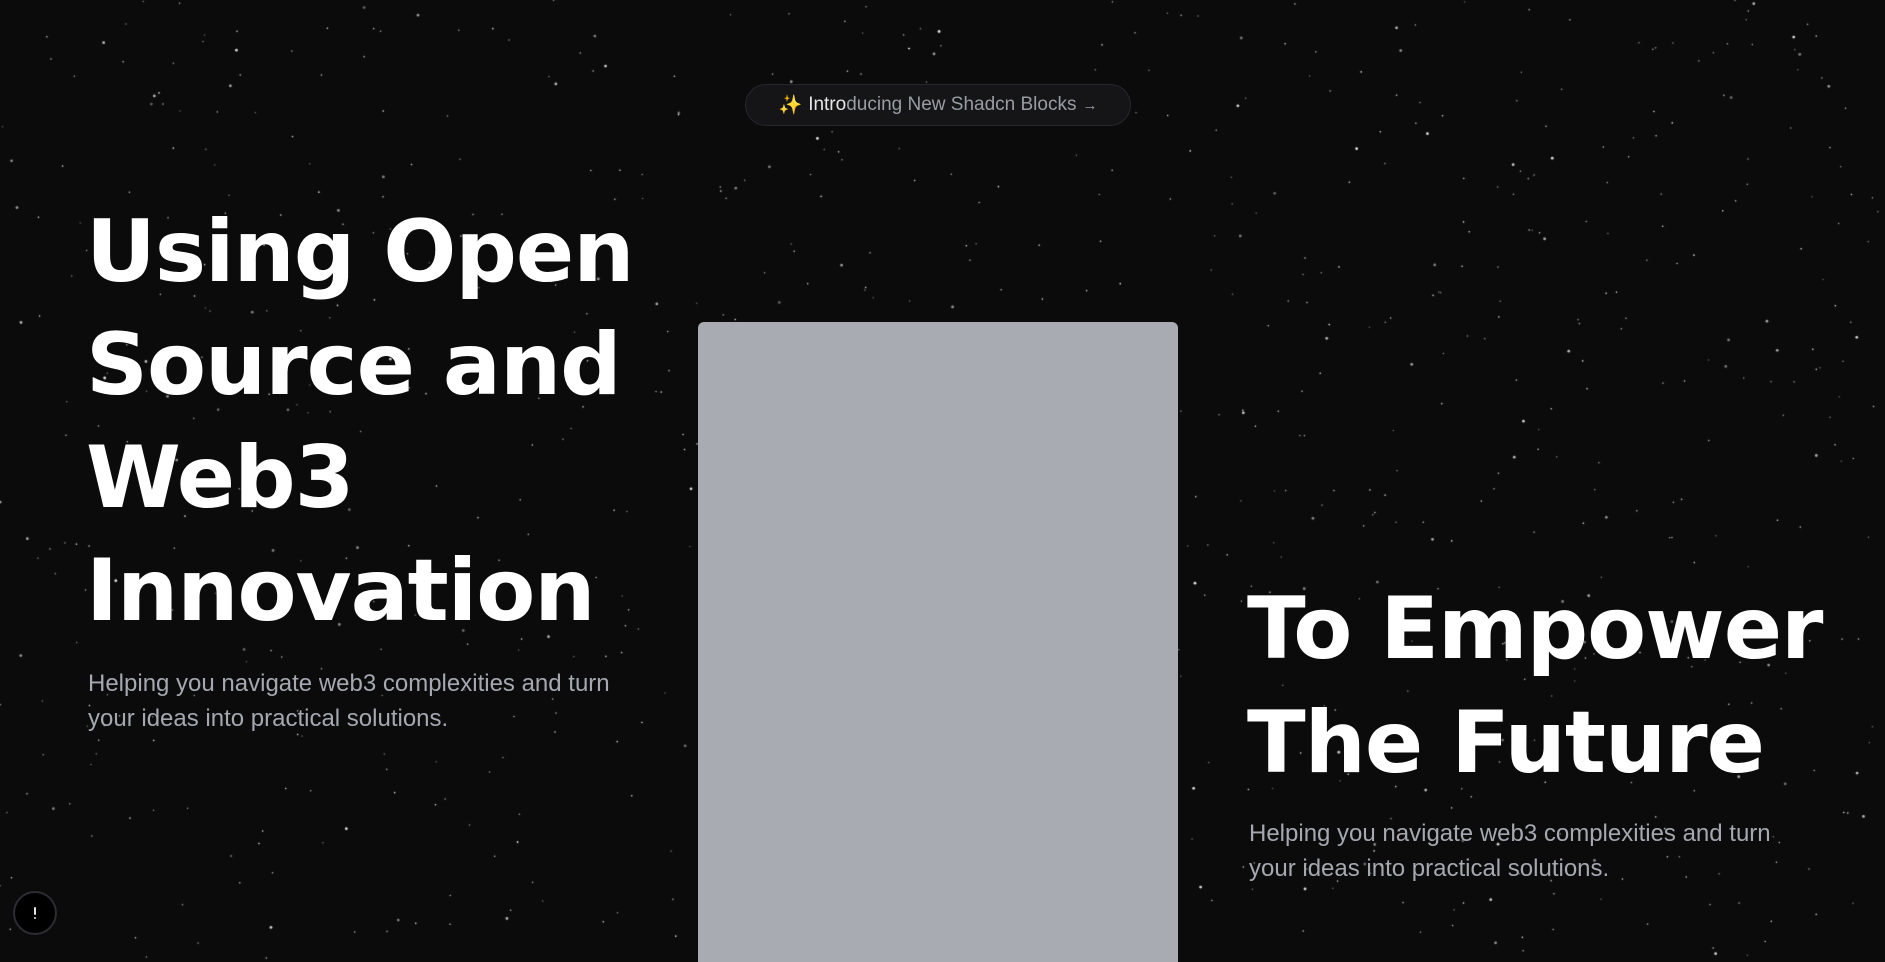 The height and width of the screenshot is (962, 1885). I want to click on alert-button, so click(35, 913).